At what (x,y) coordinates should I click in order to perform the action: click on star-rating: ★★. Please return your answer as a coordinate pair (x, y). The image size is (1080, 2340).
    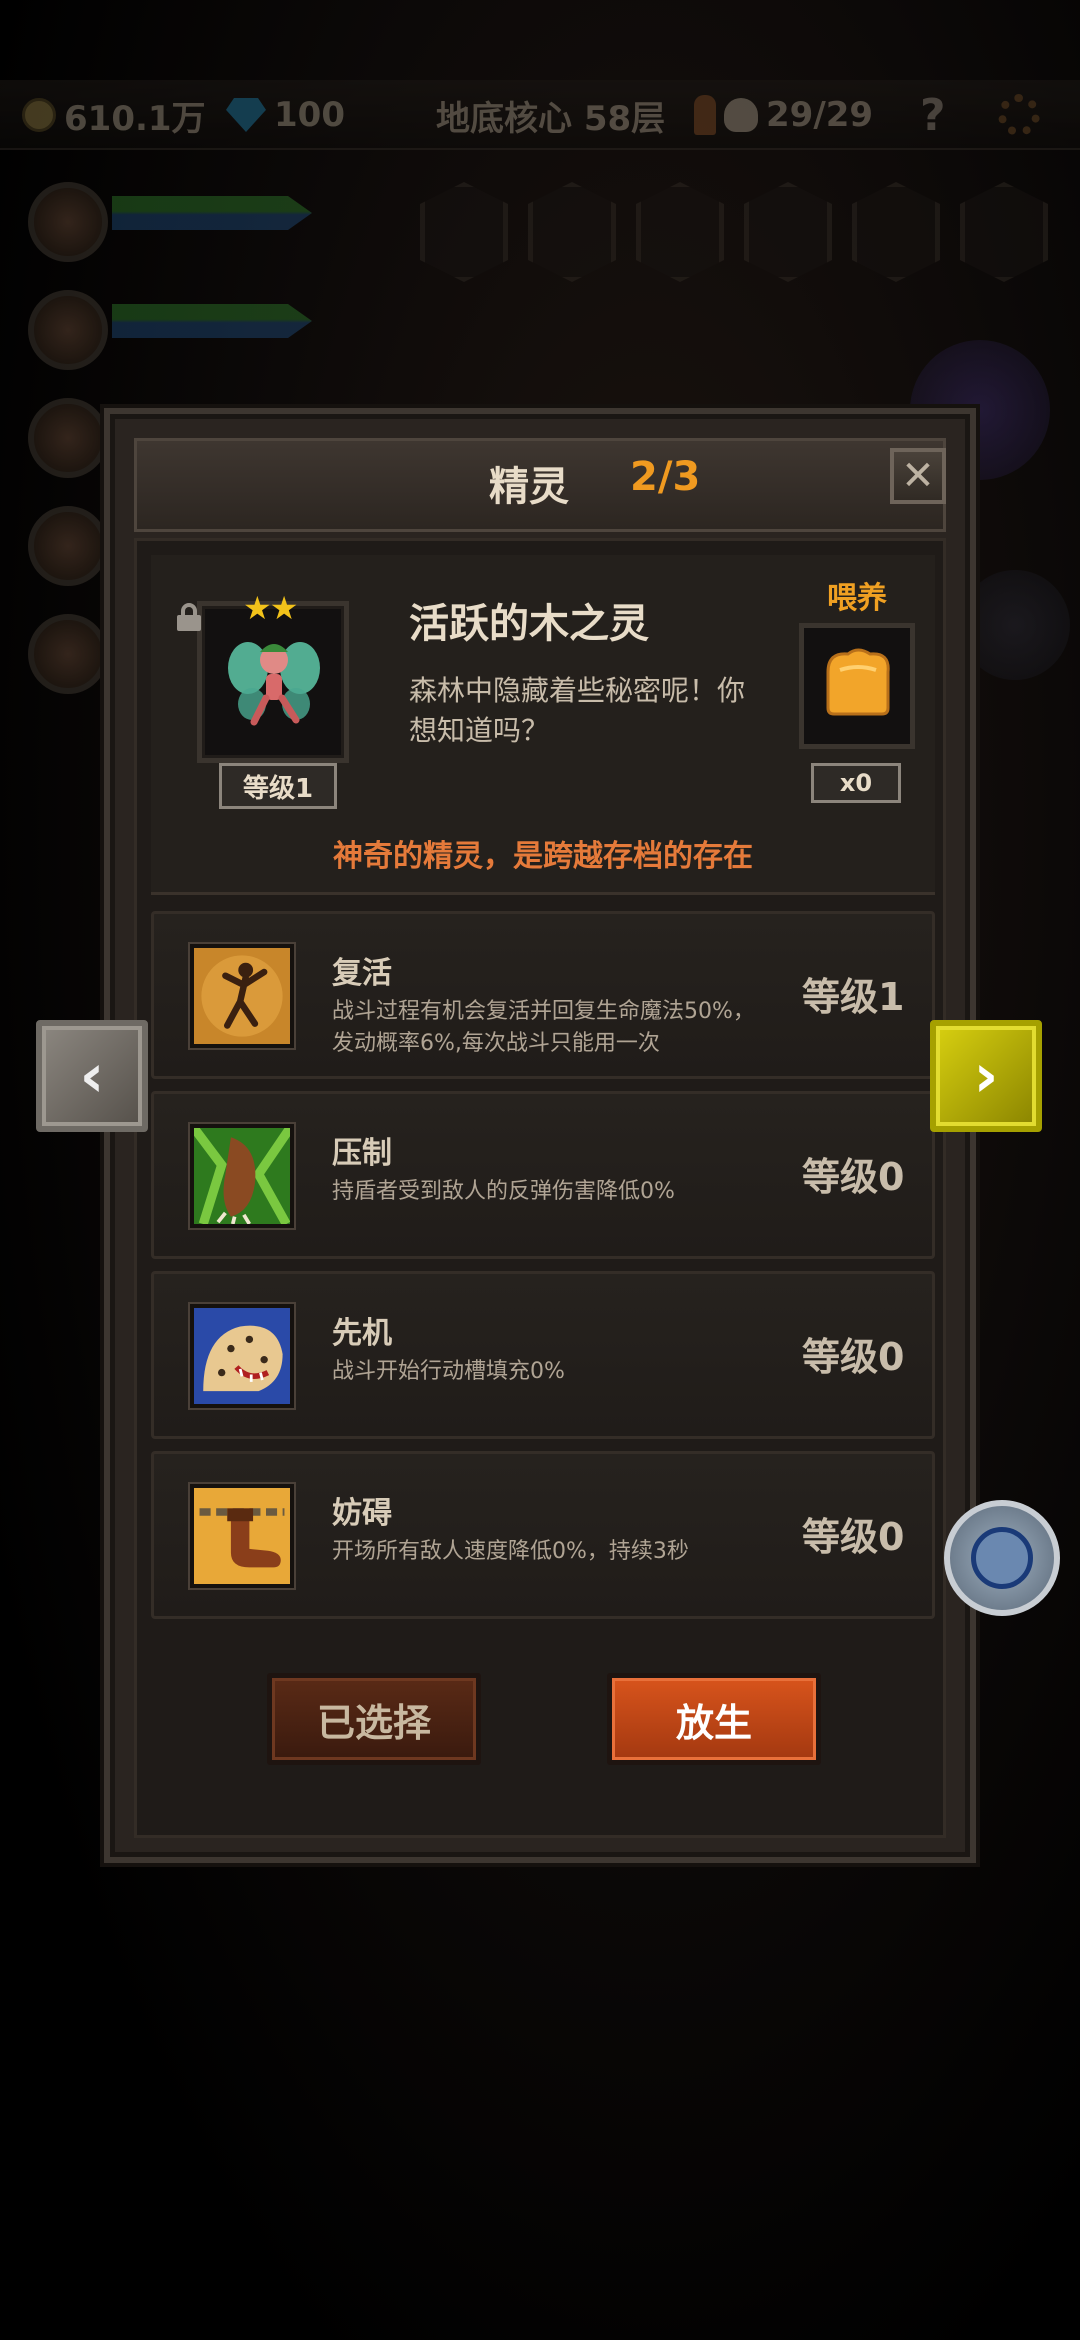
    Looking at the image, I should click on (270, 608).